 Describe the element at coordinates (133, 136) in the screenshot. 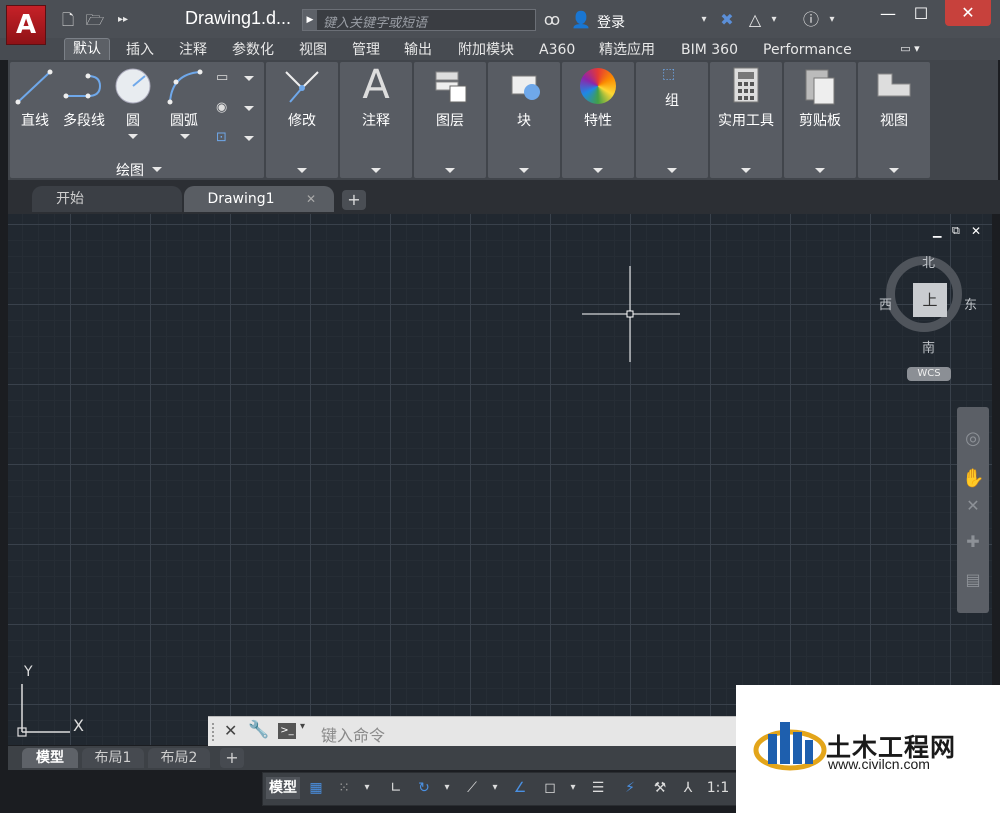

I see `circle-dropdown-icon` at that location.